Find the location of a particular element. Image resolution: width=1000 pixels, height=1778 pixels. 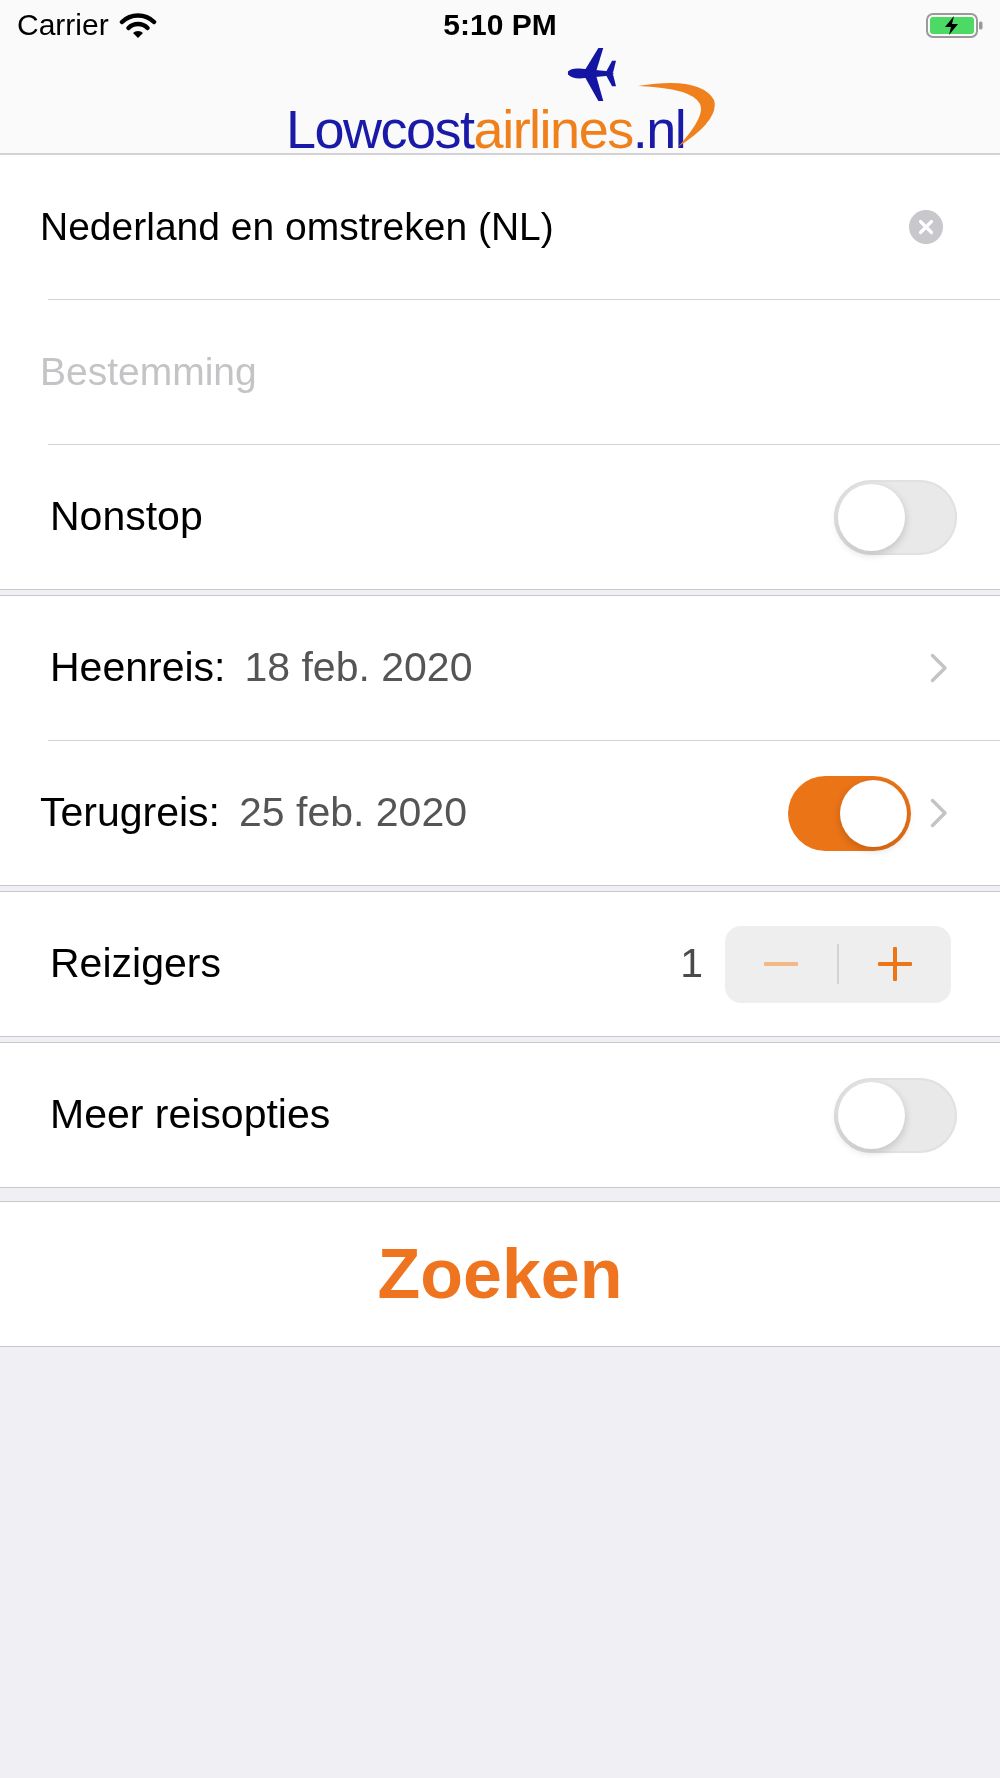

minus-icon is located at coordinates (781, 964).